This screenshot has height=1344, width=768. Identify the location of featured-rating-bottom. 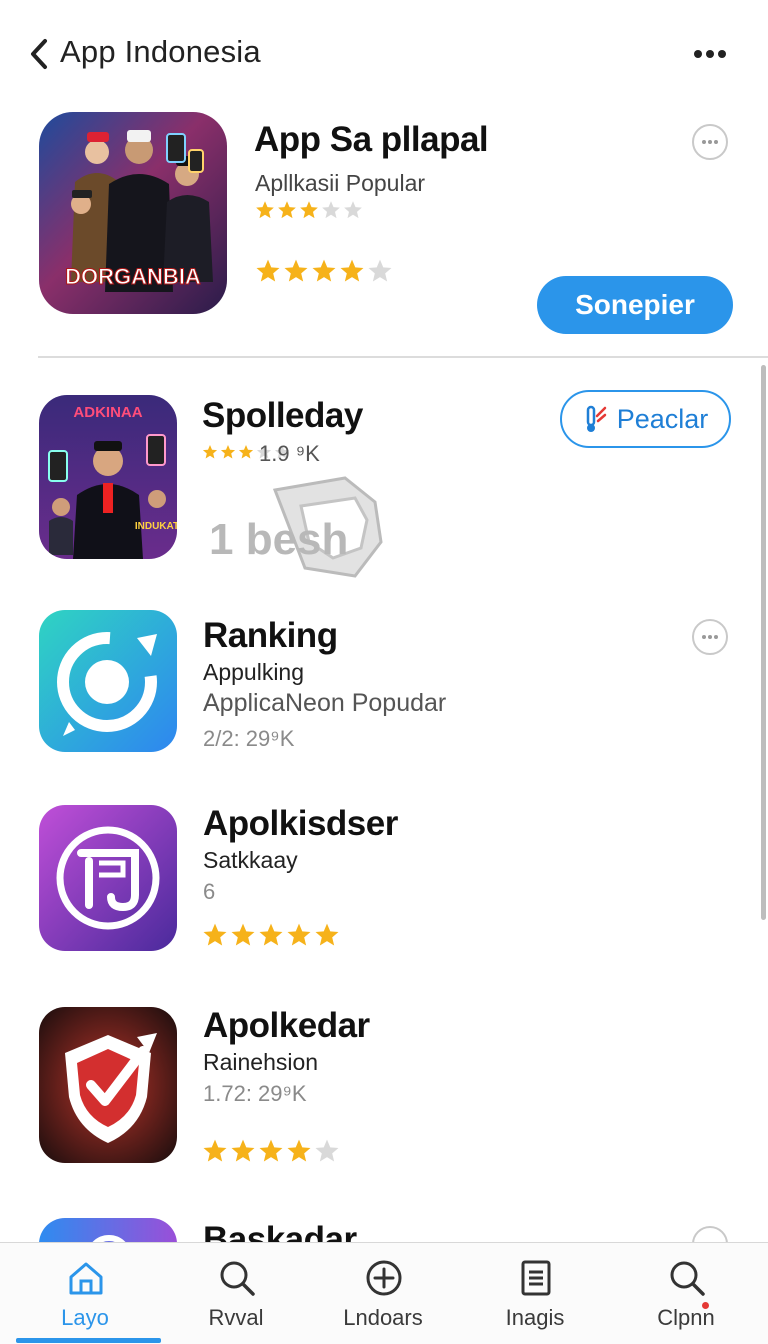
(324, 271).